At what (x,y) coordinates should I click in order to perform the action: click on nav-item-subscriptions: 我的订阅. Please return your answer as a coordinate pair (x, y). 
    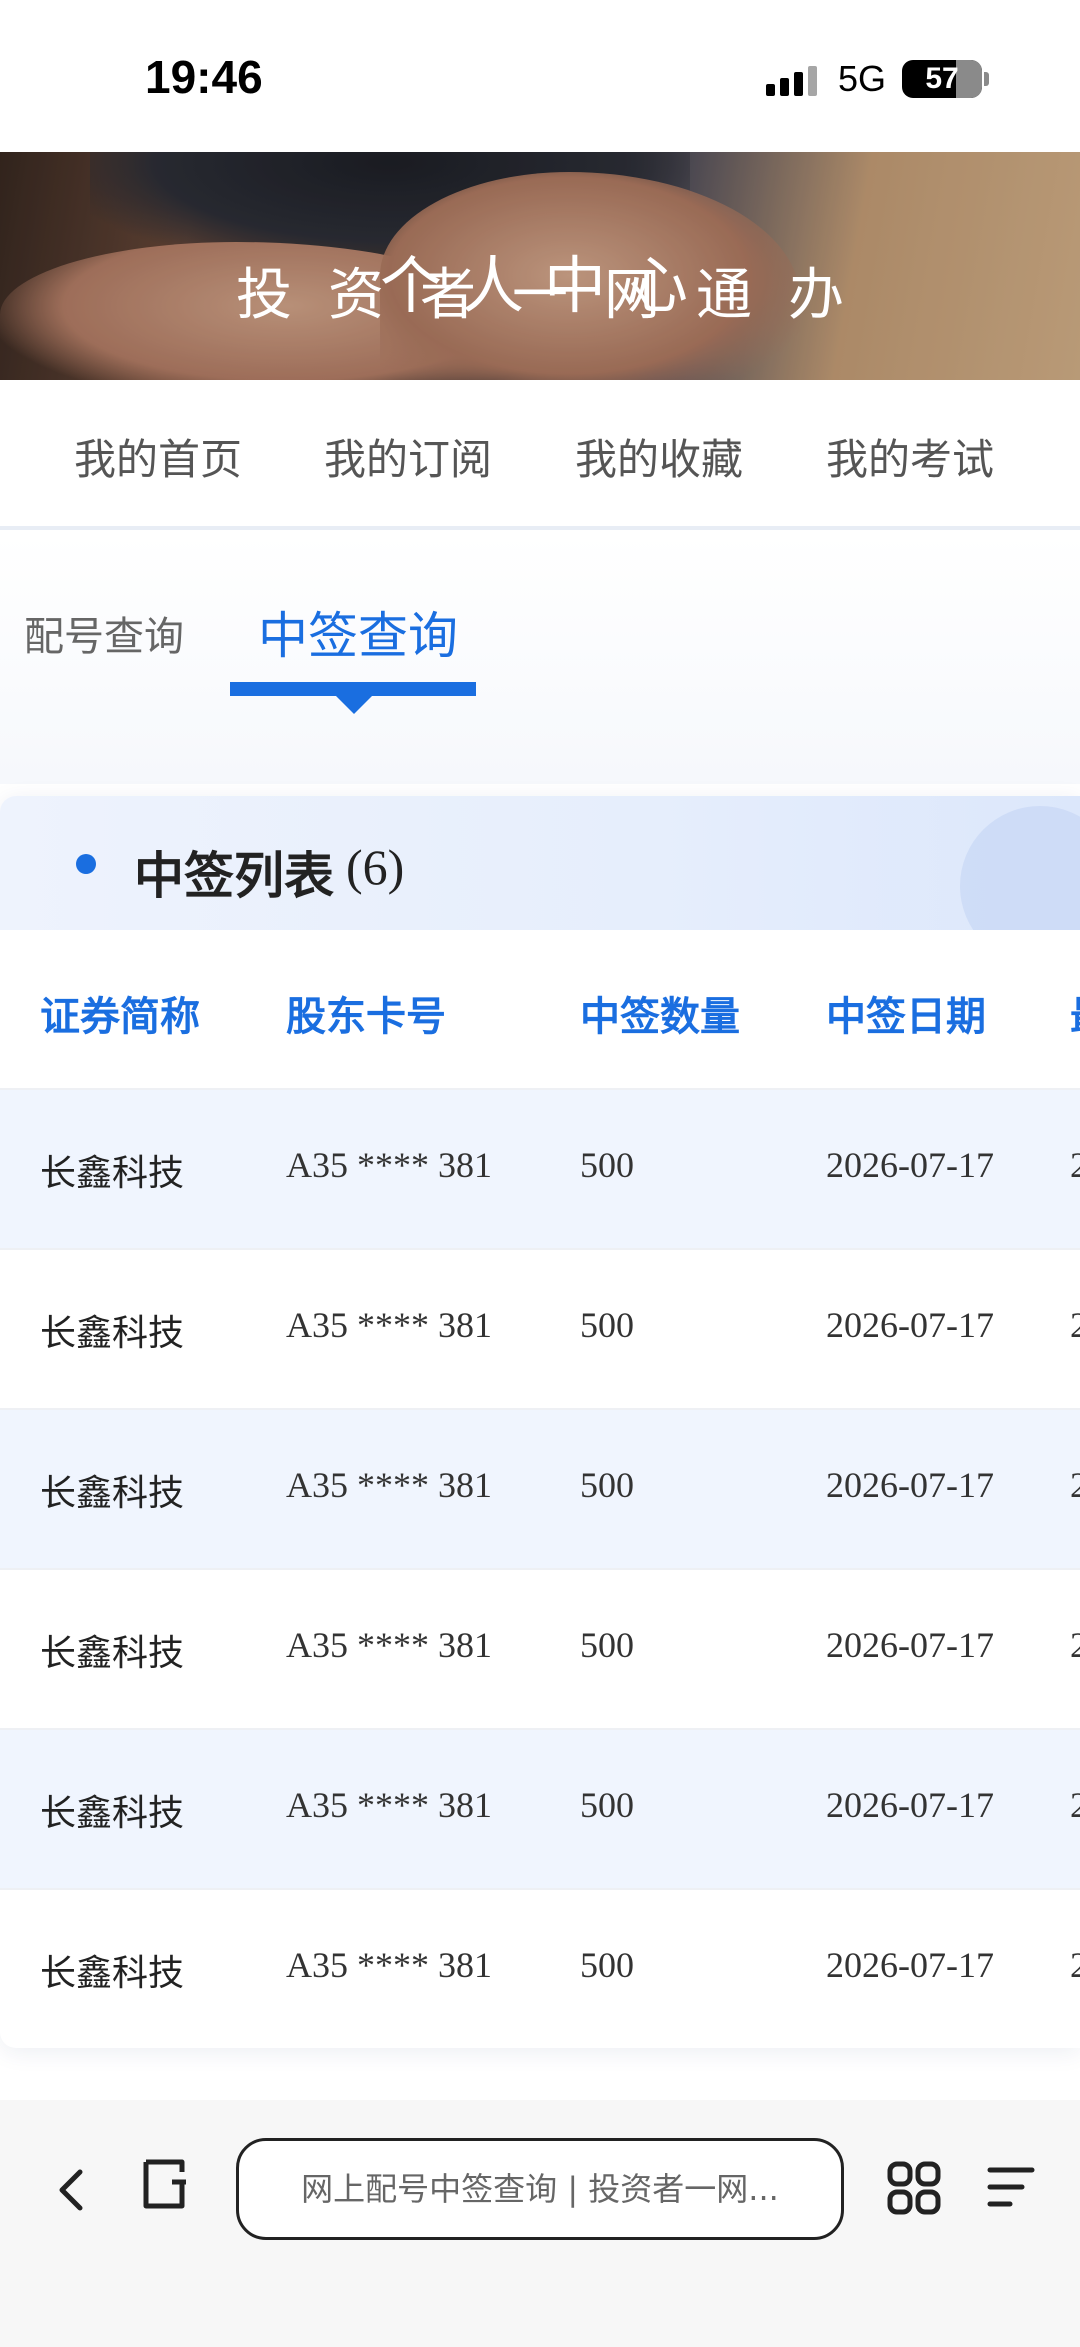
    Looking at the image, I should click on (408, 456).